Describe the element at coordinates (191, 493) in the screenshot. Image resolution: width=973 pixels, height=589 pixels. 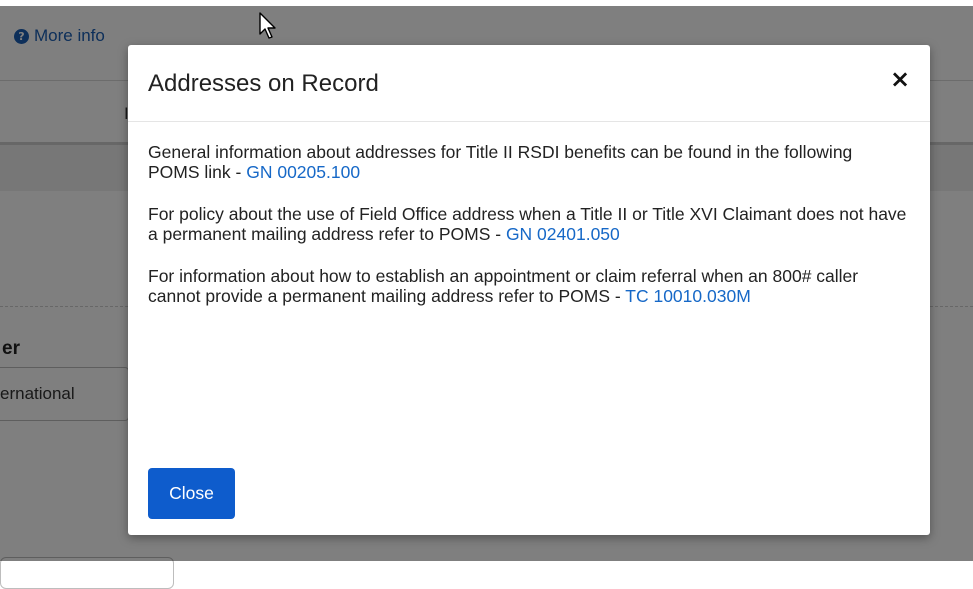
I see `close-button: Close` at that location.